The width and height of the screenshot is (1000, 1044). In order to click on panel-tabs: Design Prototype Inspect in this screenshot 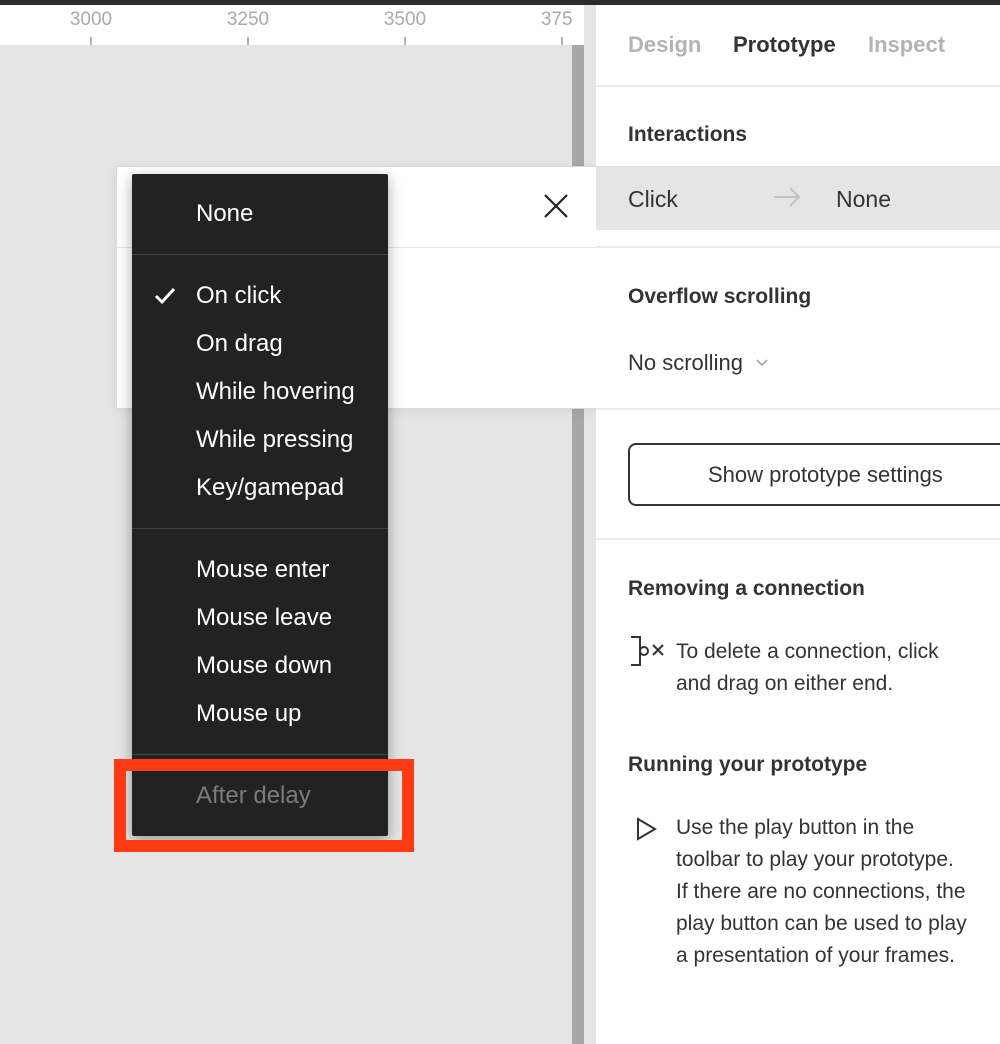, I will do `click(798, 45)`.